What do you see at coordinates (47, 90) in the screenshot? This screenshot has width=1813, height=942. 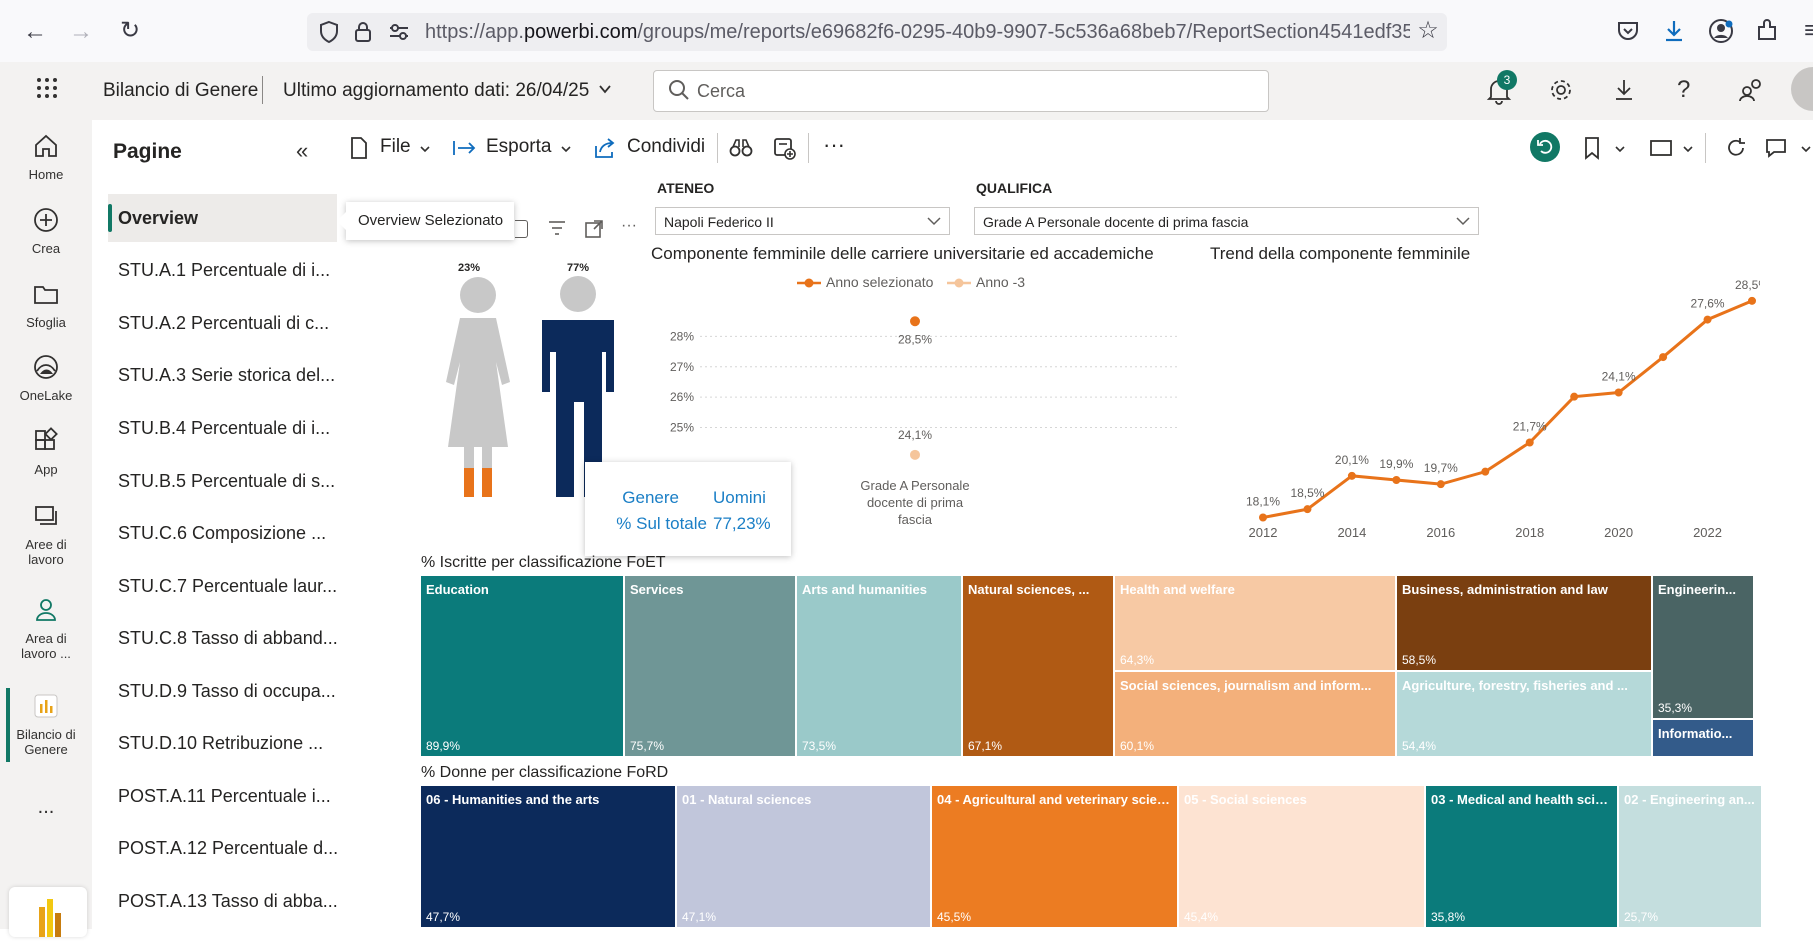 I see `app-launcher-icon` at bounding box center [47, 90].